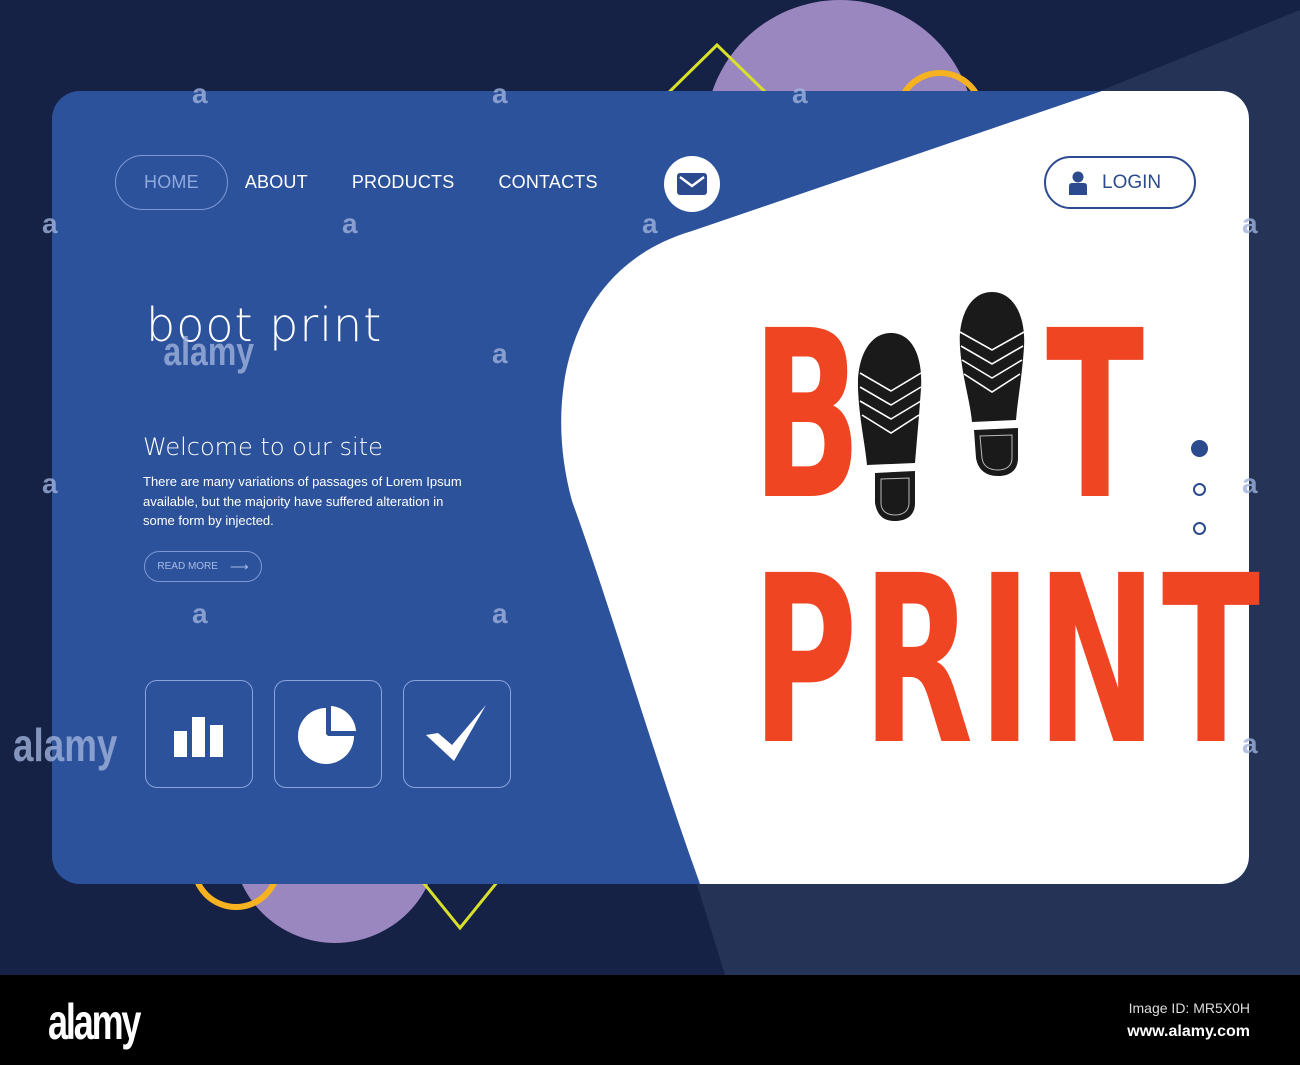 This screenshot has width=1300, height=1065. I want to click on carousel-indicators, so click(1199, 500).